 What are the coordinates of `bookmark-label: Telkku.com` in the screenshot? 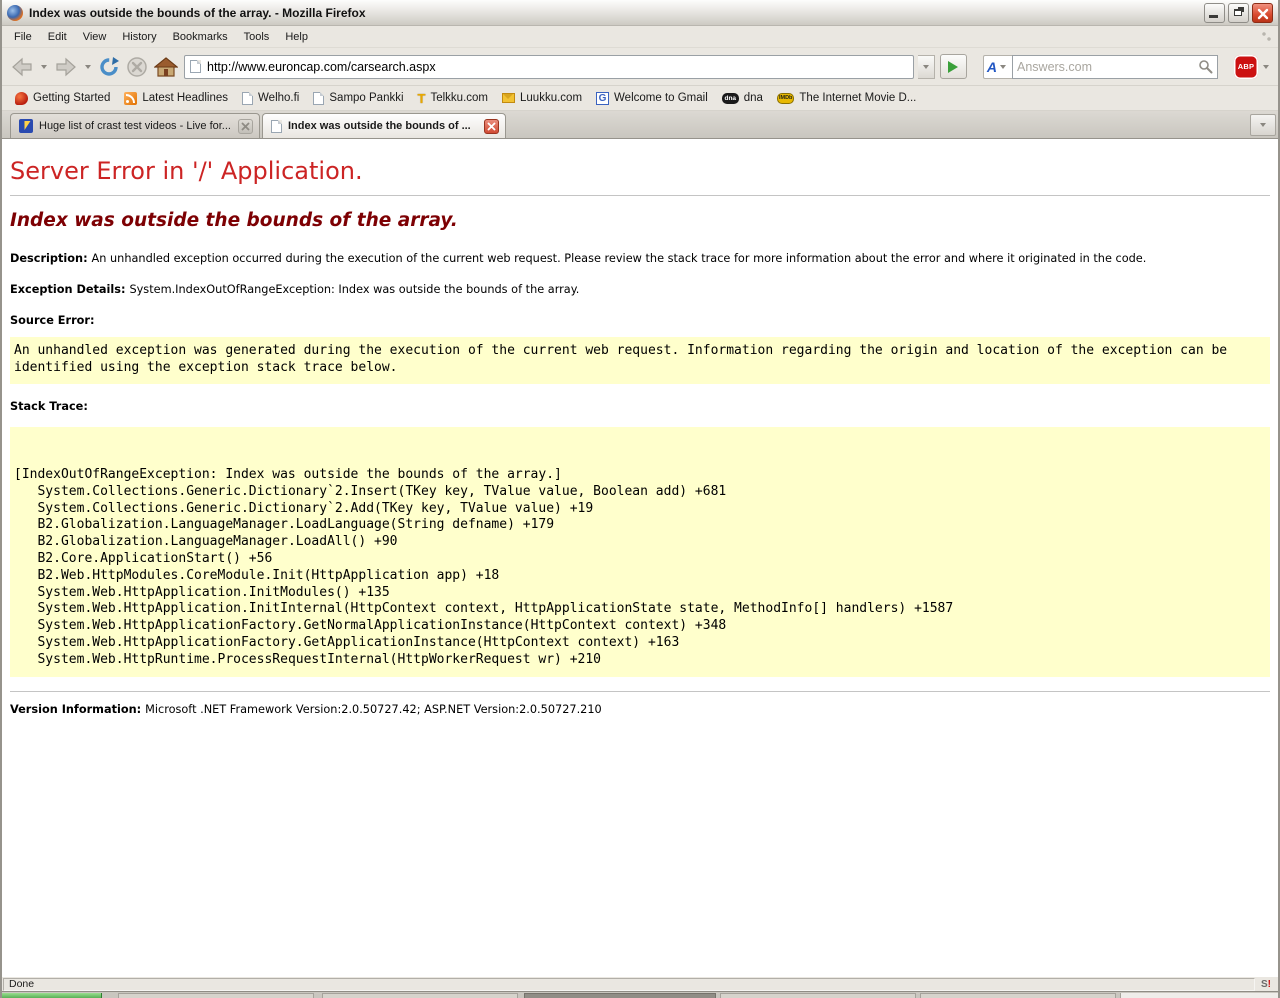 It's located at (459, 98).